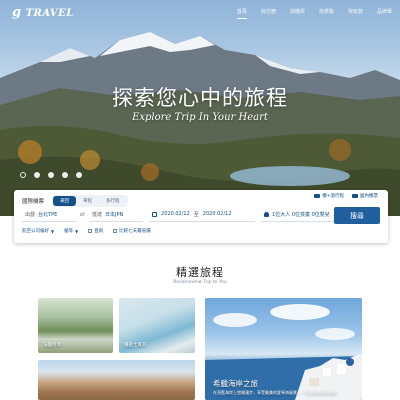  What do you see at coordinates (155, 214) in the screenshot?
I see `calendar-icon` at bounding box center [155, 214].